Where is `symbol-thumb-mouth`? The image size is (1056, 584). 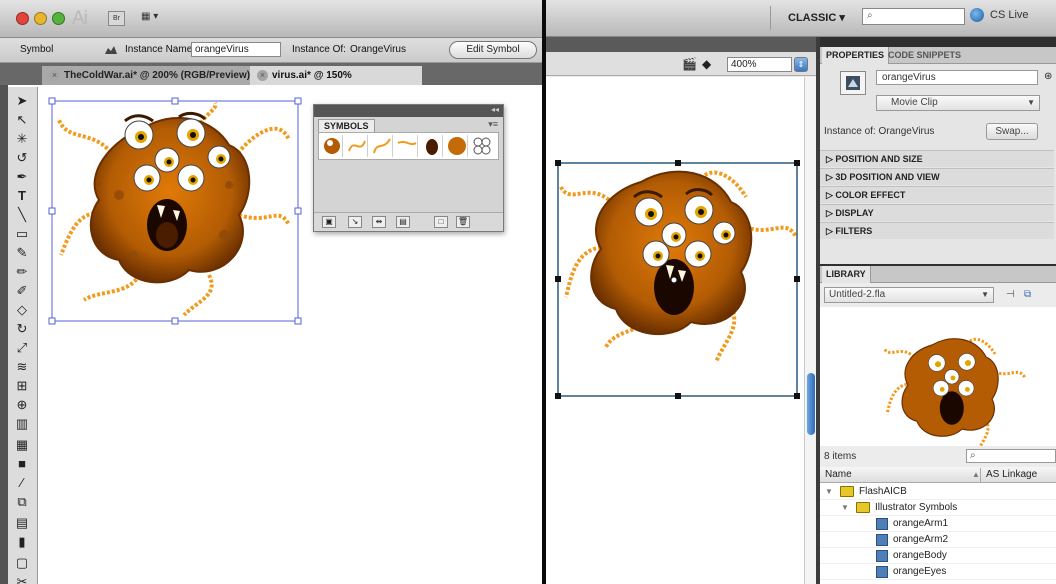
symbol-thumb-mouth is located at coordinates (432, 146).